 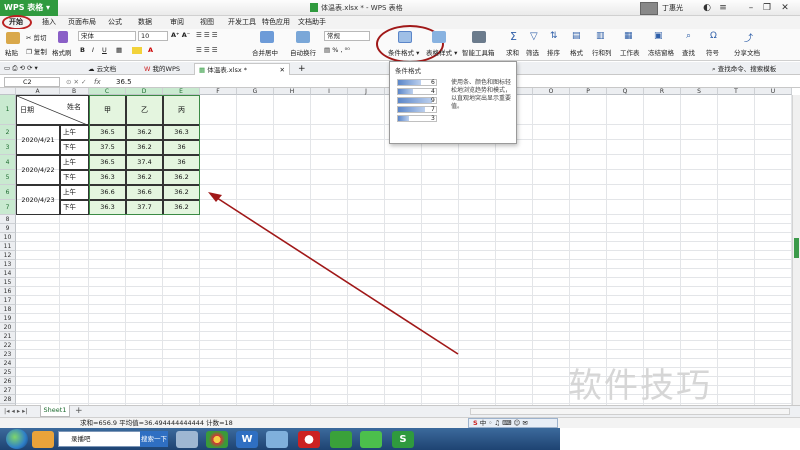 I want to click on font-name-select: 宋体, so click(x=107, y=36).